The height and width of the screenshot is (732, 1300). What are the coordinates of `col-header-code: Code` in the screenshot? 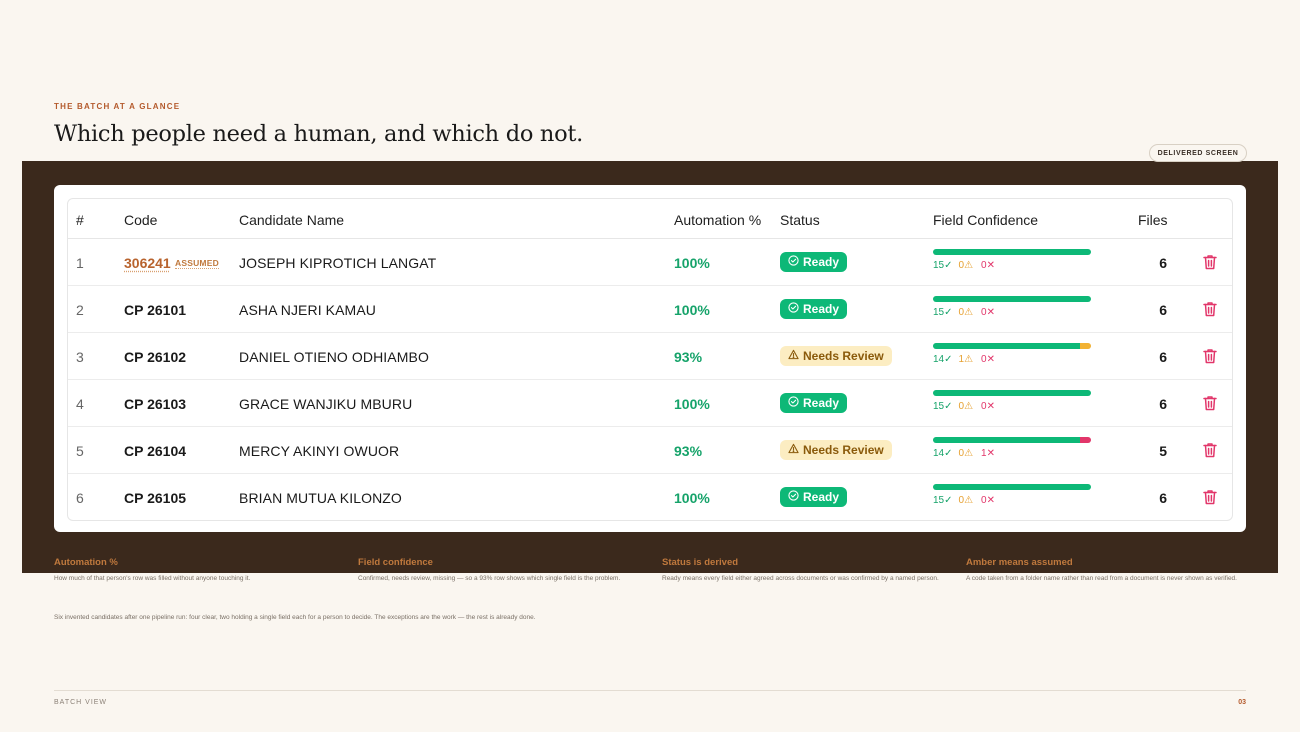 It's located at (140, 220).